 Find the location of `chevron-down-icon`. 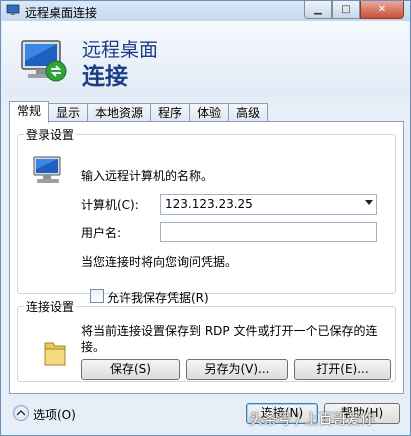

chevron-down-icon is located at coordinates (369, 202).